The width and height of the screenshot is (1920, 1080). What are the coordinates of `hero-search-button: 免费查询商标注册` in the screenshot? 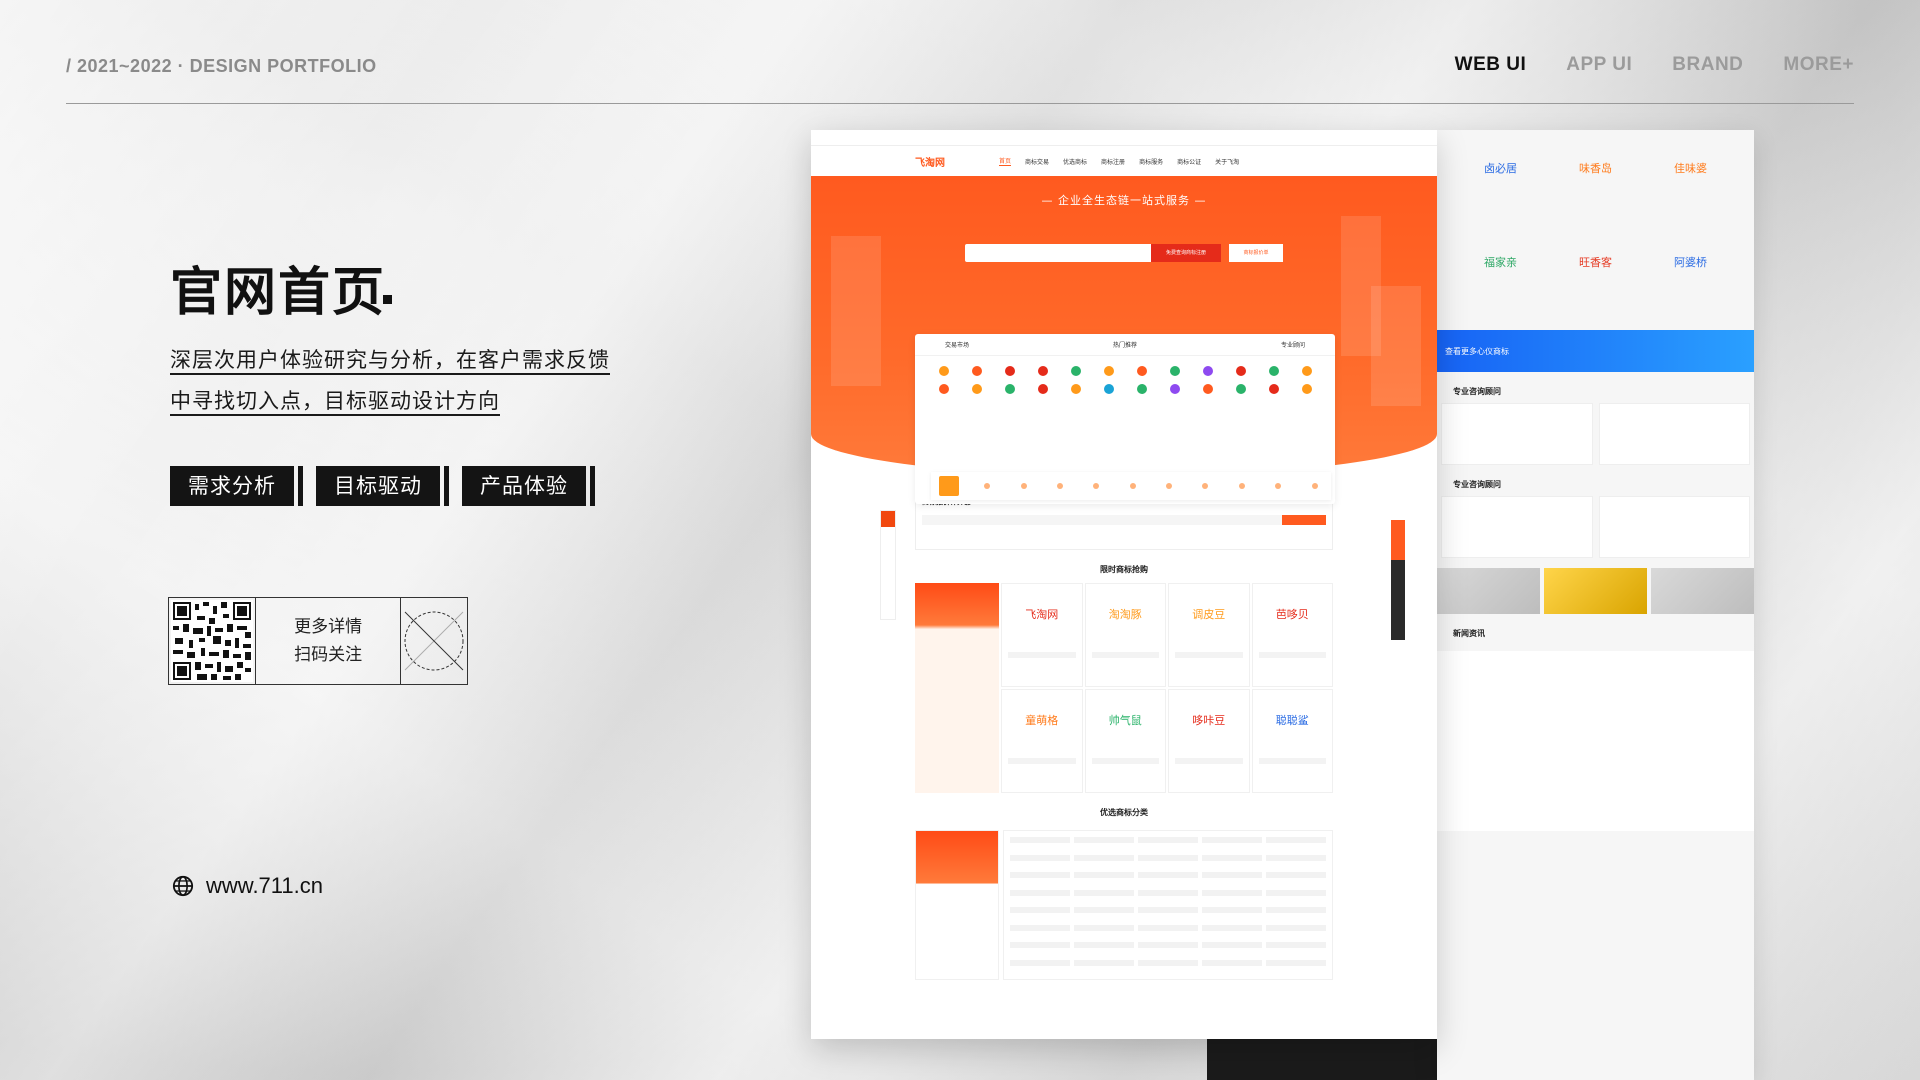 It's located at (1186, 253).